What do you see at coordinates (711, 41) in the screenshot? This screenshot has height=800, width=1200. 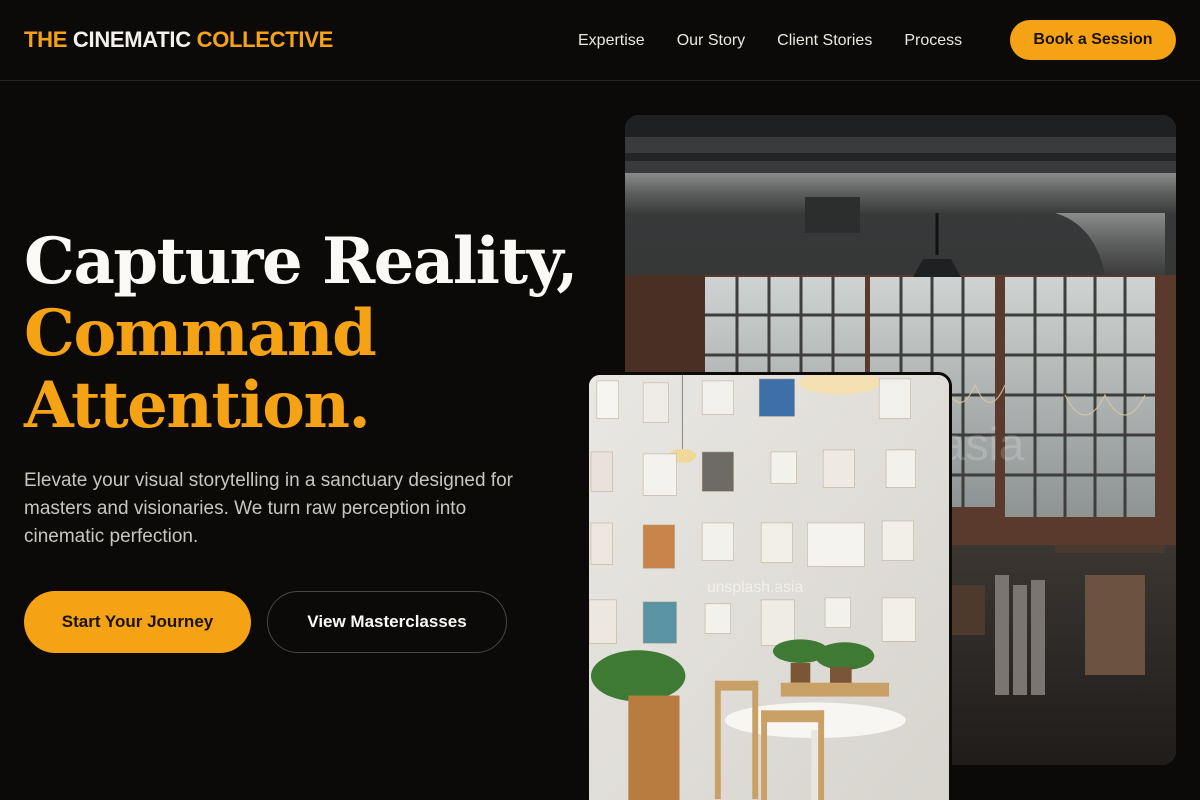 I see `nav-link-our-story: Our Story` at bounding box center [711, 41].